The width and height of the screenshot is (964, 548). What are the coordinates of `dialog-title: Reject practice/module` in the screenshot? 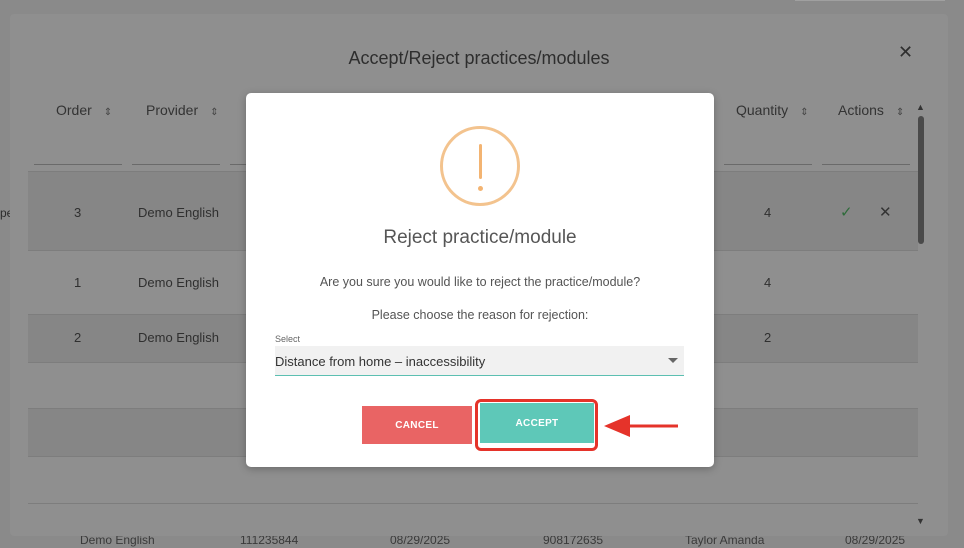 It's located at (480, 237).